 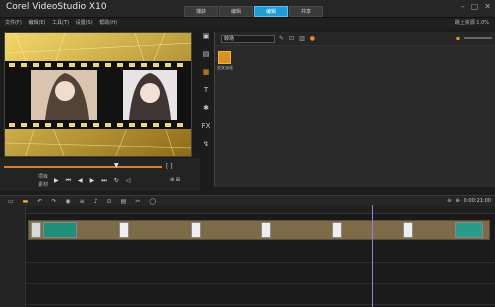 What do you see at coordinates (224, 57) in the screenshot?
I see `library-item-thumb` at bounding box center [224, 57].